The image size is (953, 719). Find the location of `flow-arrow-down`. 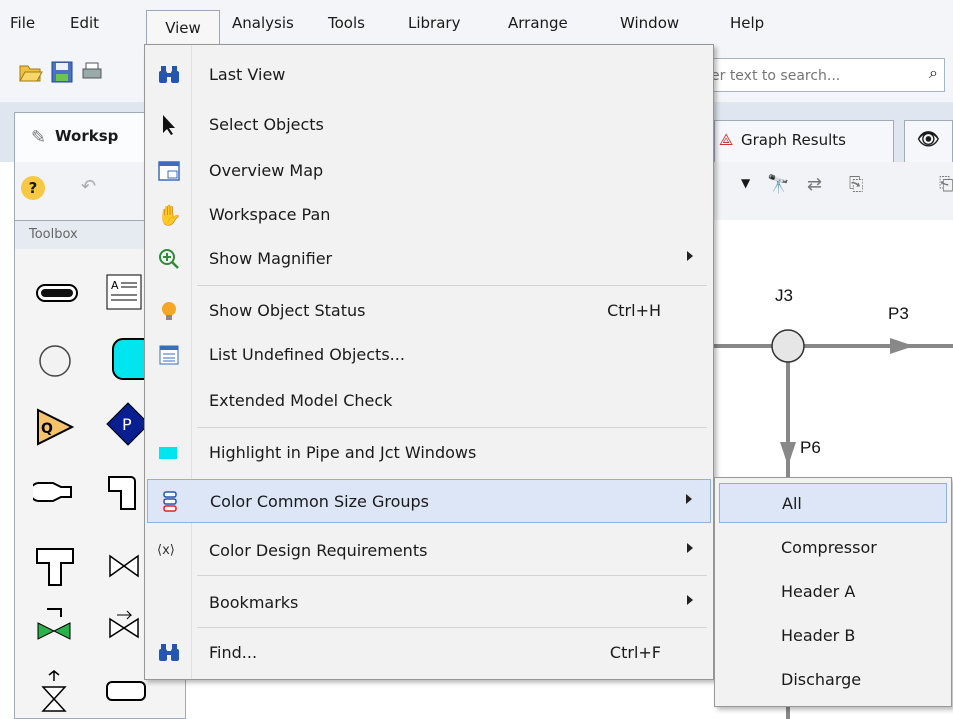

flow-arrow-down is located at coordinates (788, 454).